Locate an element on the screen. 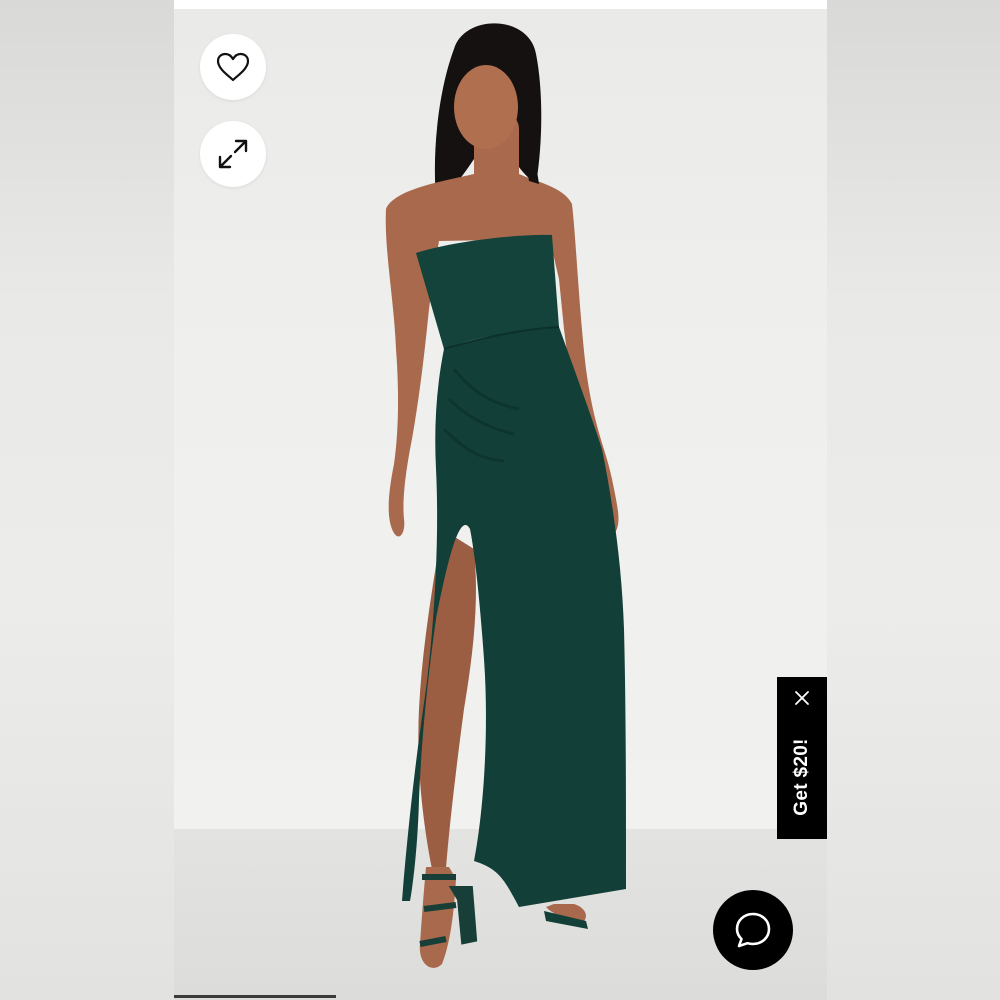 Image resolution: width=1000 pixels, height=1000 pixels. close-icon is located at coordinates (802, 698).